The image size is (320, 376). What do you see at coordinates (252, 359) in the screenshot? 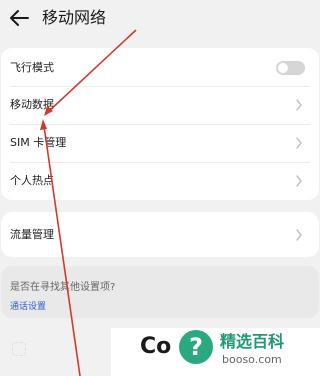
I see `watermark-site-url: booso.com` at bounding box center [252, 359].